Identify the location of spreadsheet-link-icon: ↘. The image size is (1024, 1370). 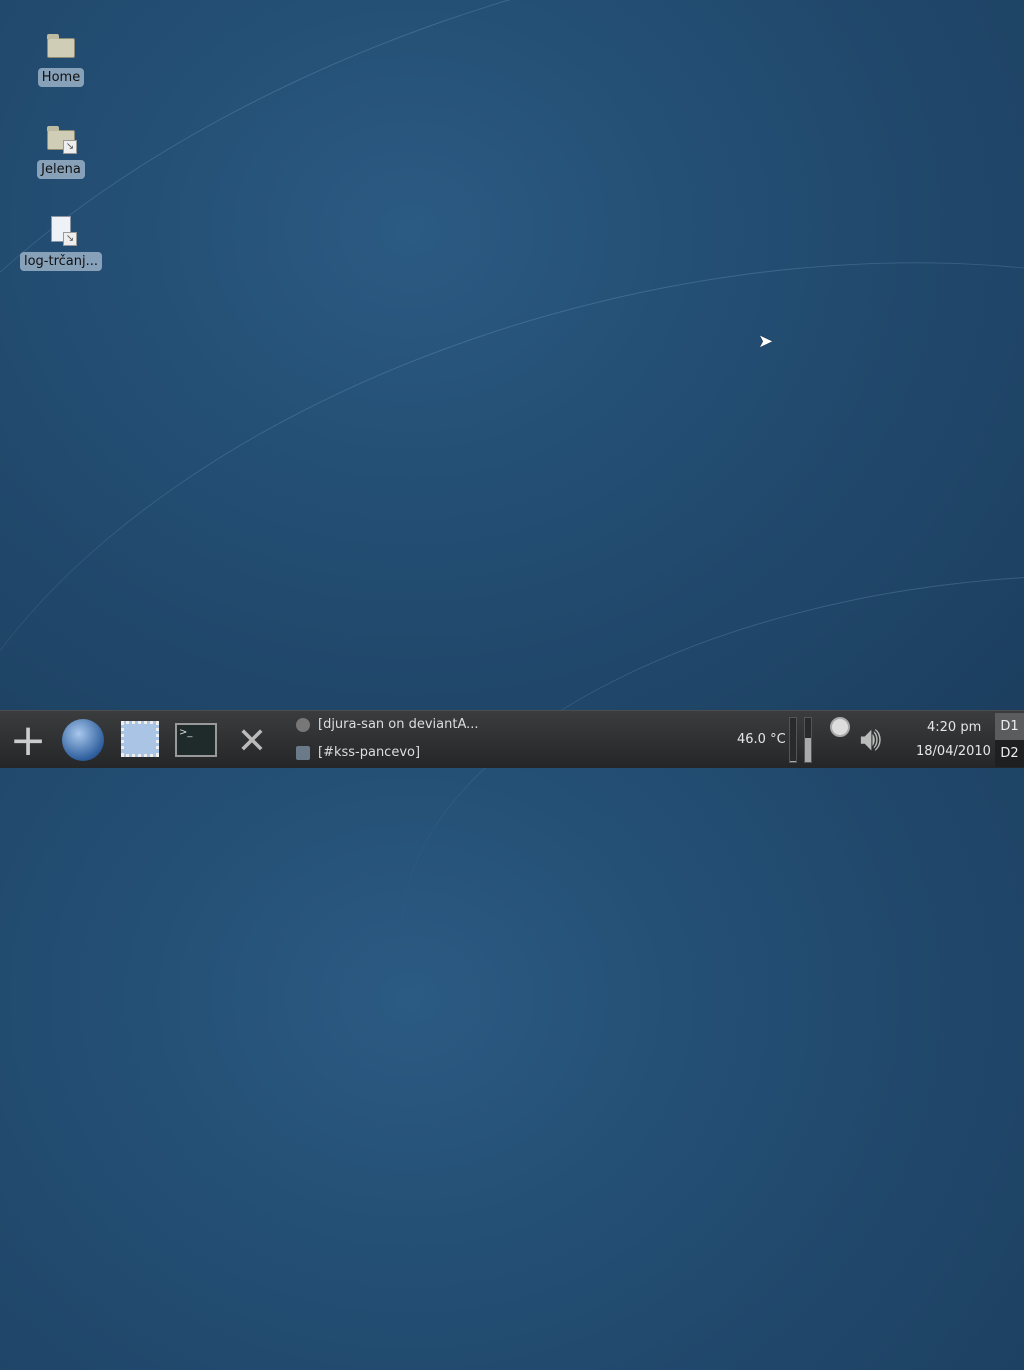
(61, 230).